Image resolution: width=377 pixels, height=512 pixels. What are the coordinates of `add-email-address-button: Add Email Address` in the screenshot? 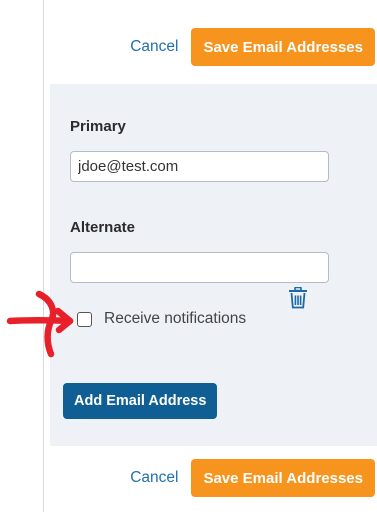 It's located at (140, 401).